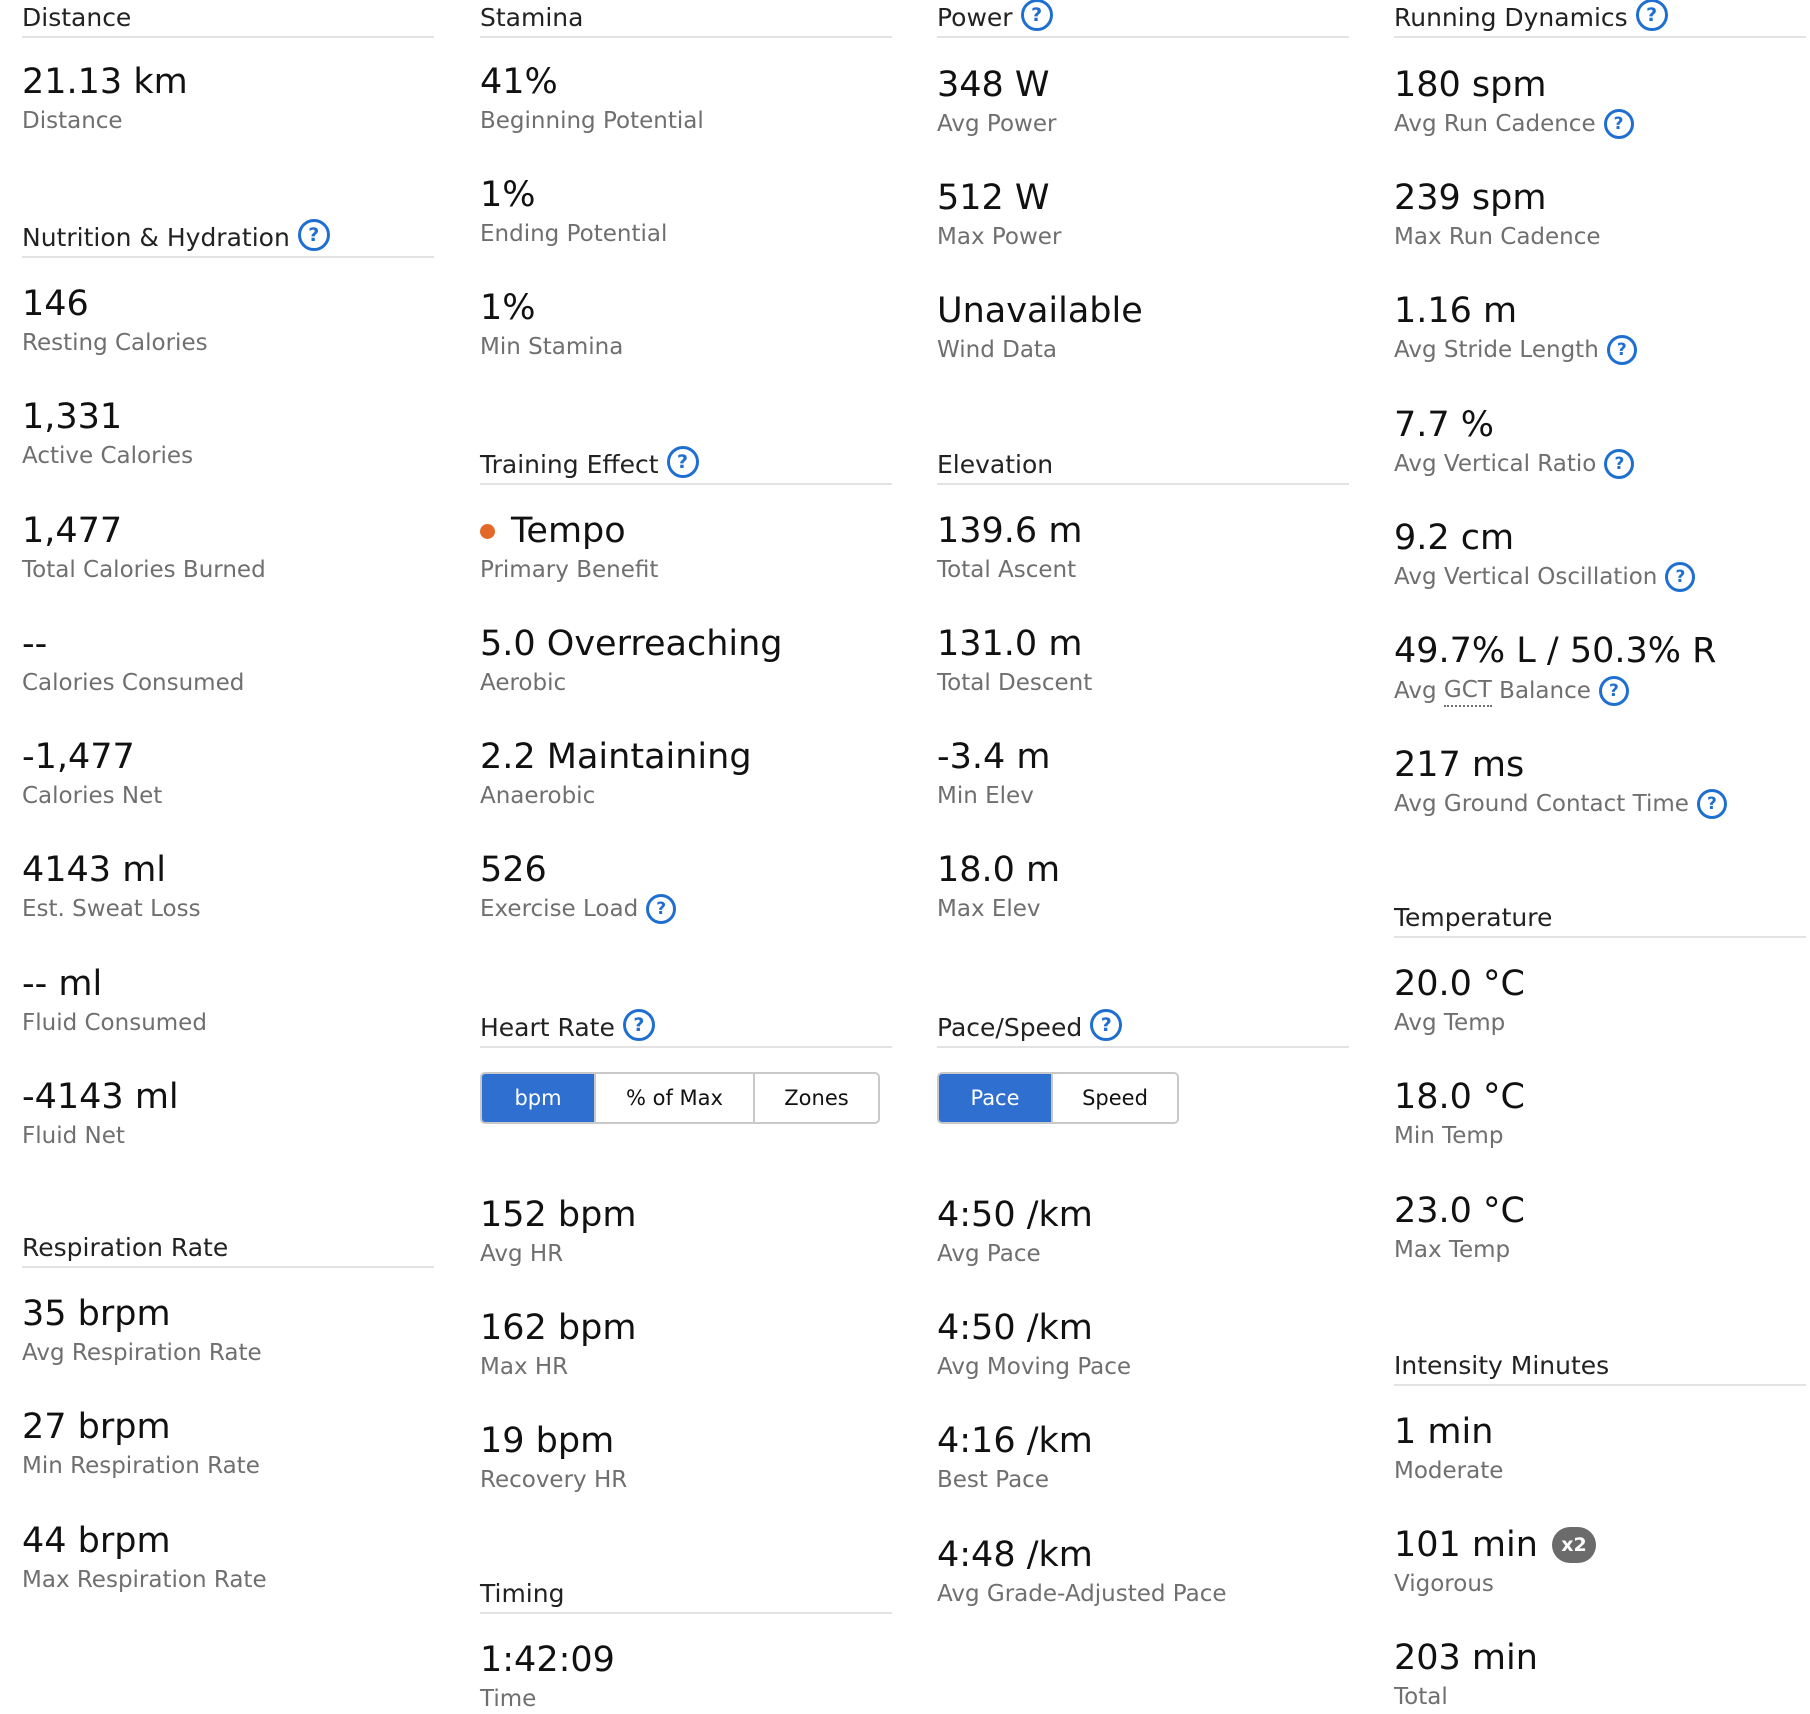 The height and width of the screenshot is (1714, 1810). What do you see at coordinates (675, 1098) in the screenshot?
I see `toggle-percent-max: % of Max` at bounding box center [675, 1098].